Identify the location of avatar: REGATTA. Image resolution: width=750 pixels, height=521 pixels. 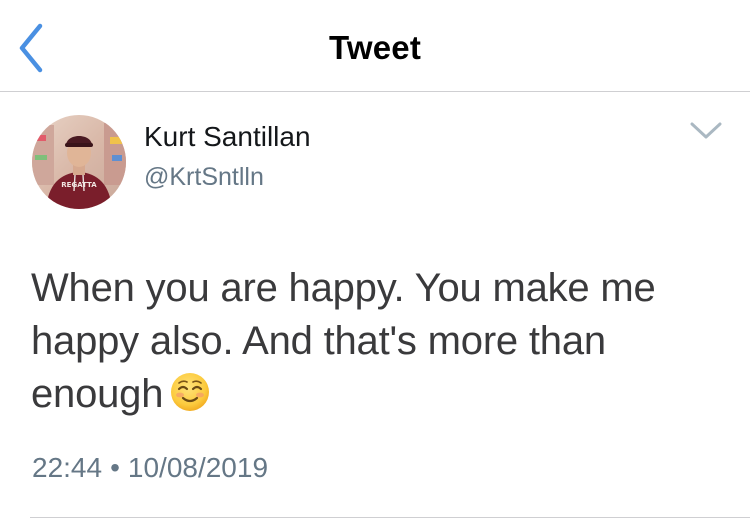
(79, 162).